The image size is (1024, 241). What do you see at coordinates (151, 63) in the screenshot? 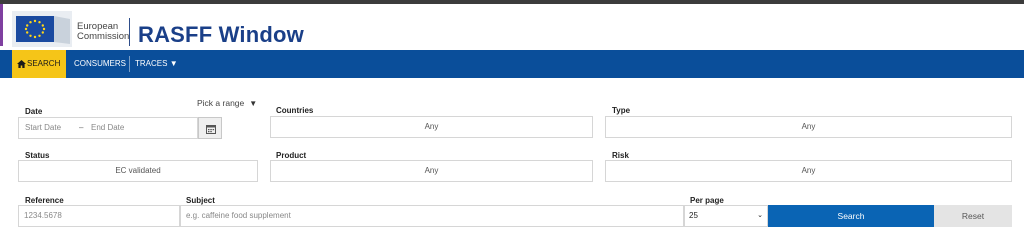
I see `nav-traces-label: TRACES` at bounding box center [151, 63].